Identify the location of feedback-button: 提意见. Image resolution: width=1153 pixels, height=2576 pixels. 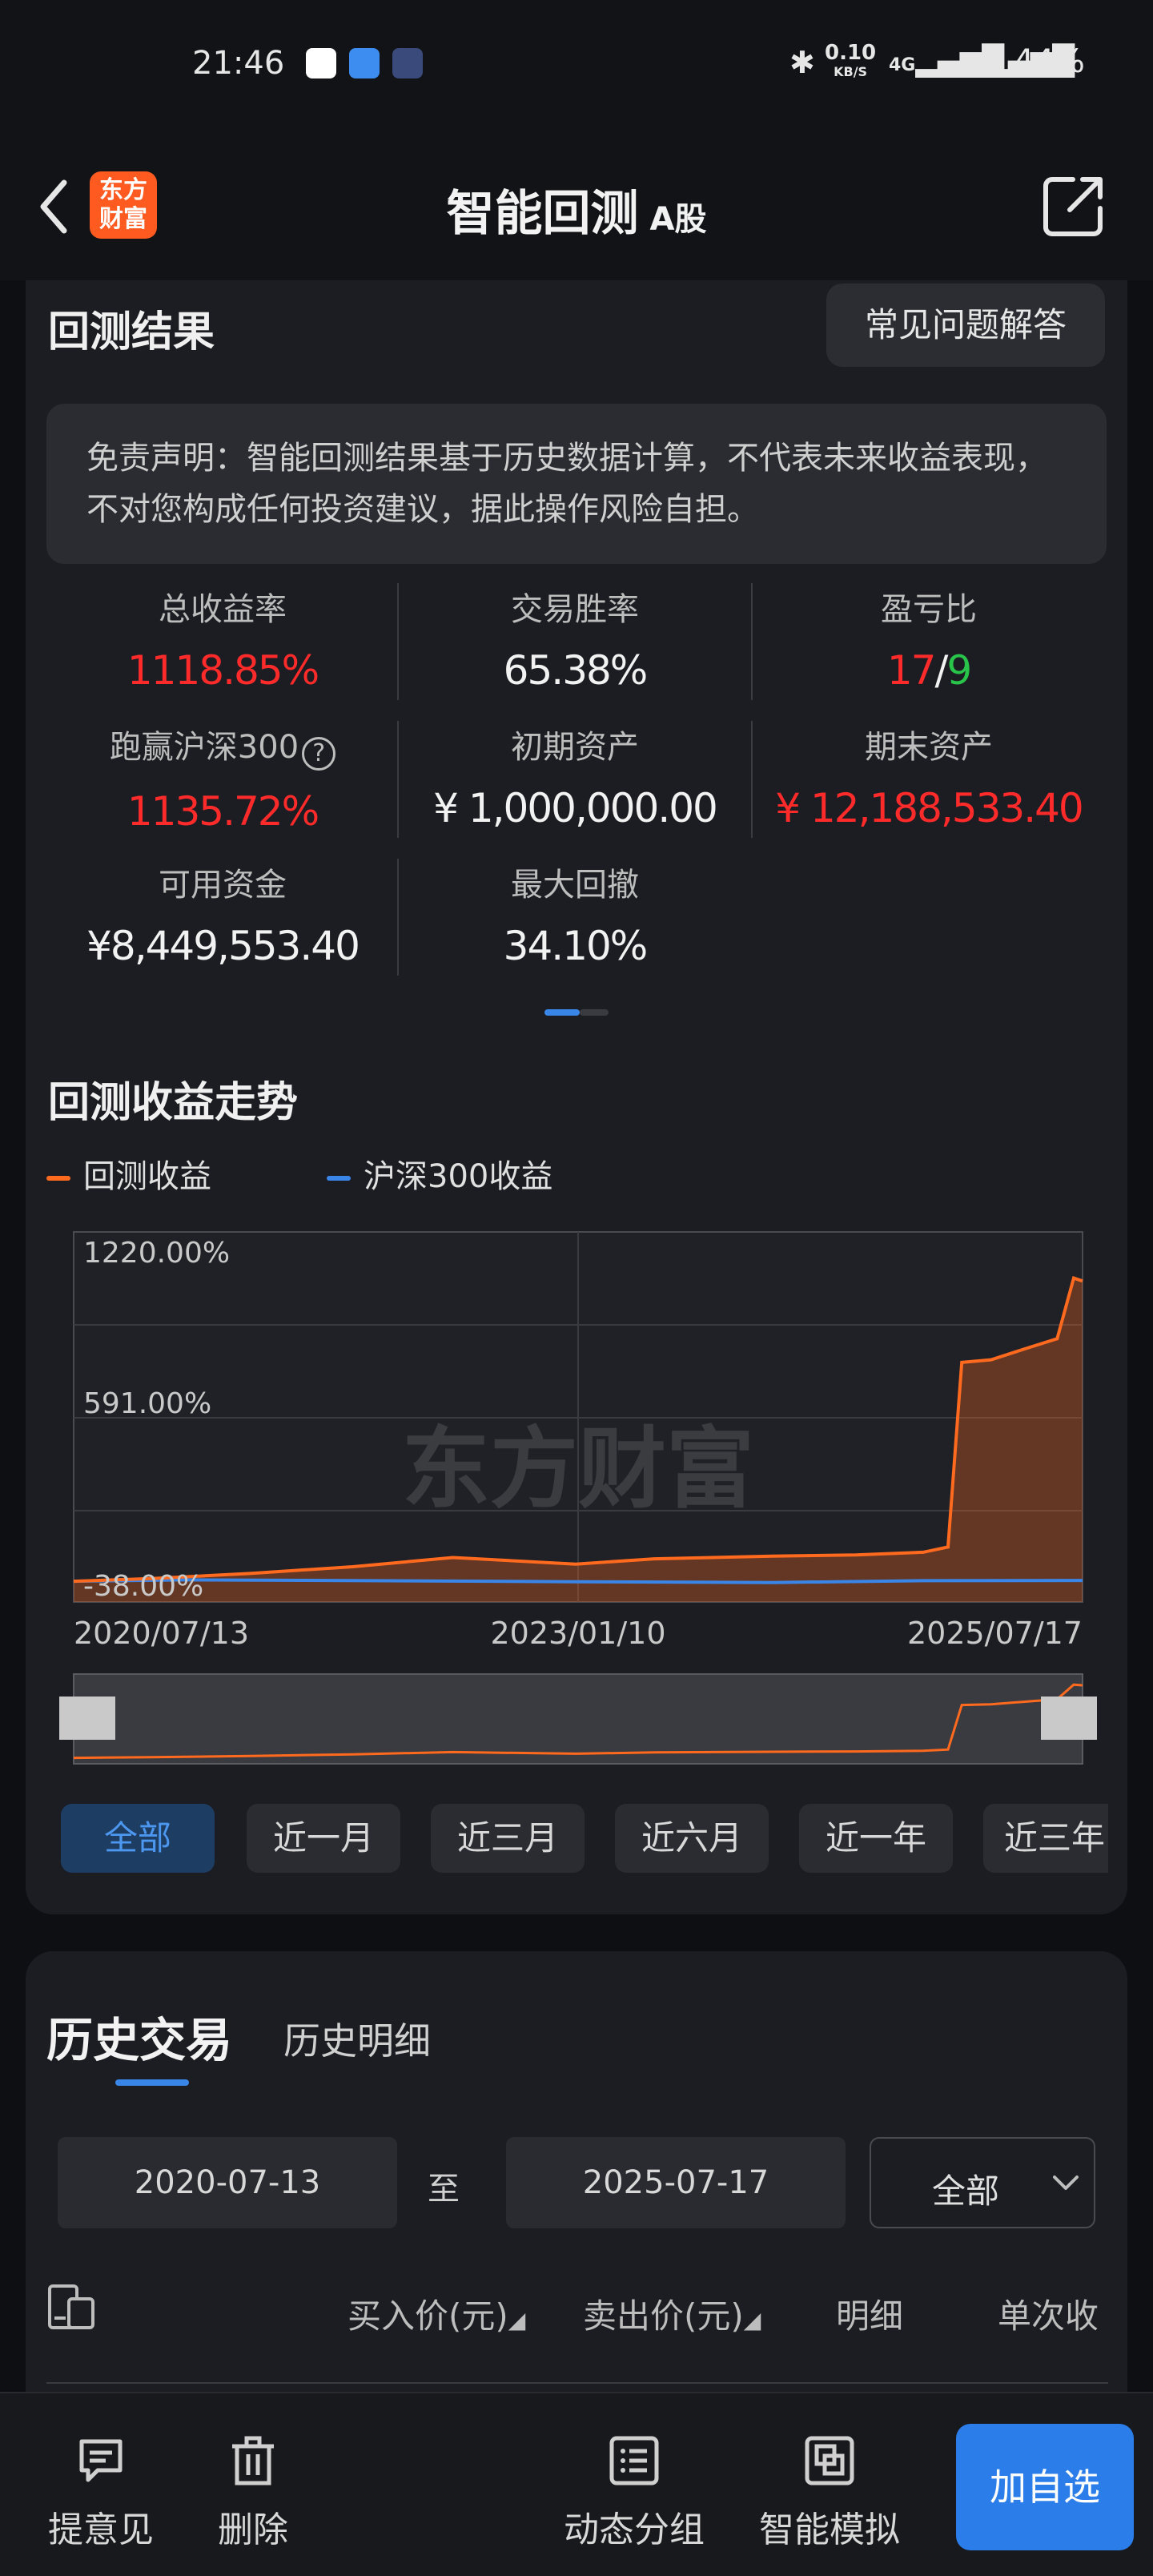
(101, 2493).